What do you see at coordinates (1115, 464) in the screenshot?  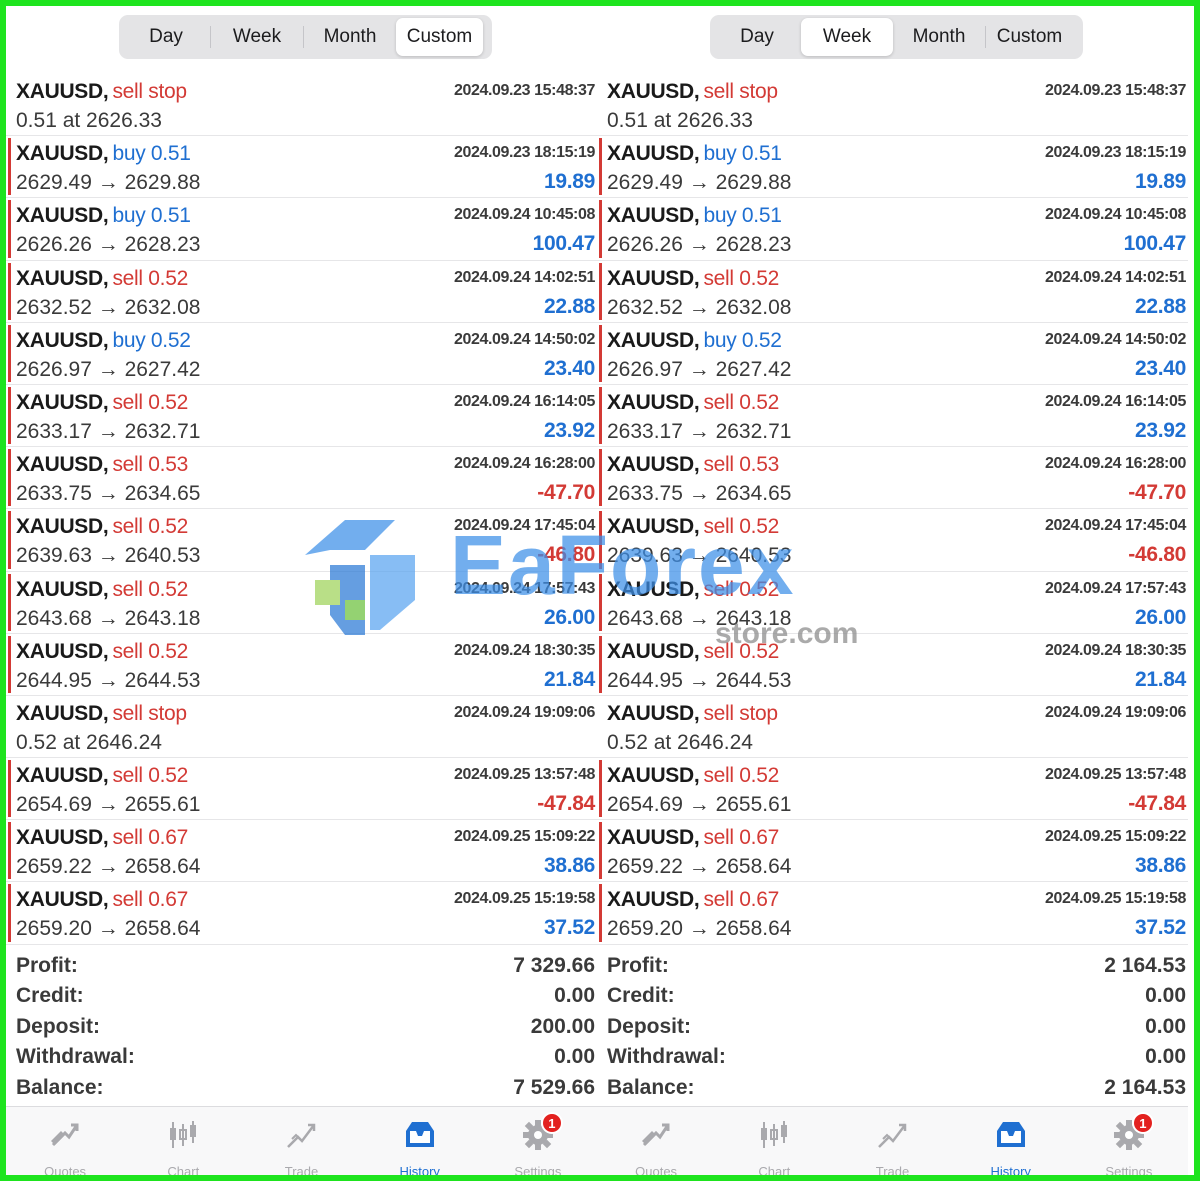 I see `deal-time: 2024.09.24 16:28:00` at bounding box center [1115, 464].